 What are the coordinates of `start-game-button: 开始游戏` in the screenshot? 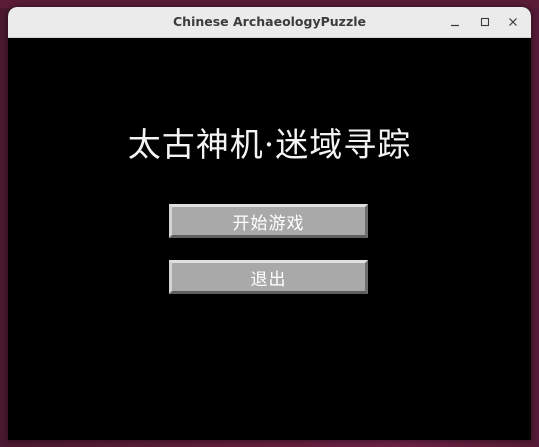 It's located at (268, 221).